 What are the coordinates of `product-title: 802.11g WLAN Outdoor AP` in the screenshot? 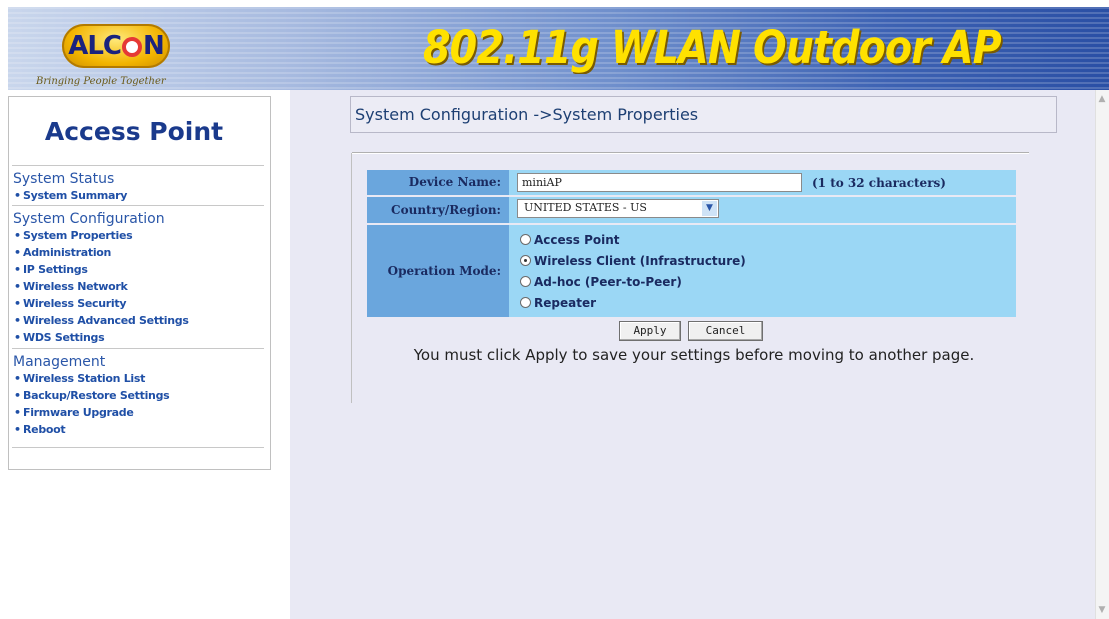 It's located at (712, 47).